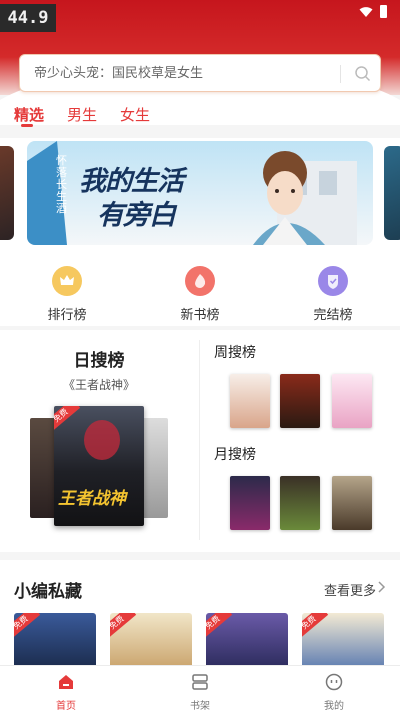 The width and height of the screenshot is (400, 711). What do you see at coordinates (383, 11) in the screenshot?
I see `battery-icon` at bounding box center [383, 11].